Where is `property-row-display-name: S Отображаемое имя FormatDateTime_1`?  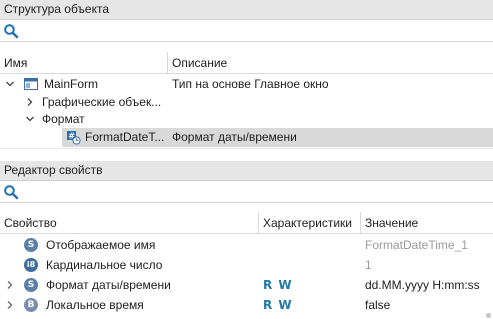 property-row-display-name: S Отображаемое имя FormatDateTime_1 is located at coordinates (246, 245).